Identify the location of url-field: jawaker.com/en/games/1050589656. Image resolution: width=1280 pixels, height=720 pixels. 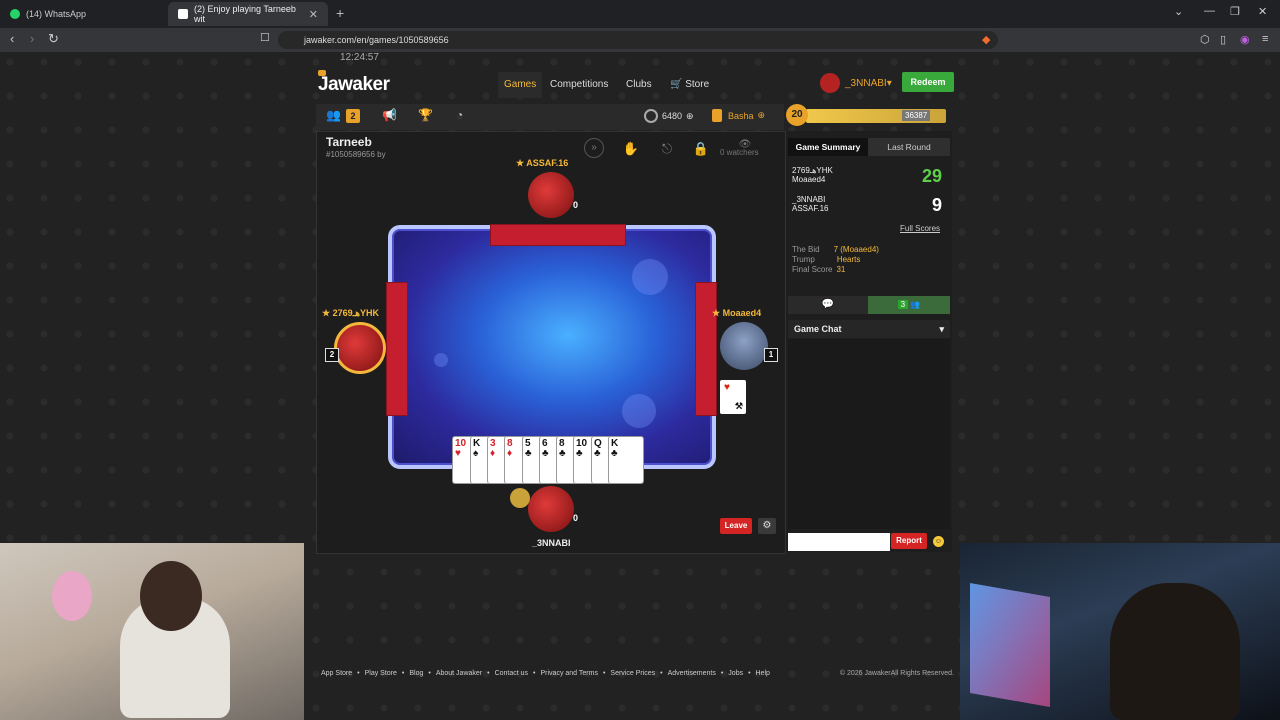
(638, 40).